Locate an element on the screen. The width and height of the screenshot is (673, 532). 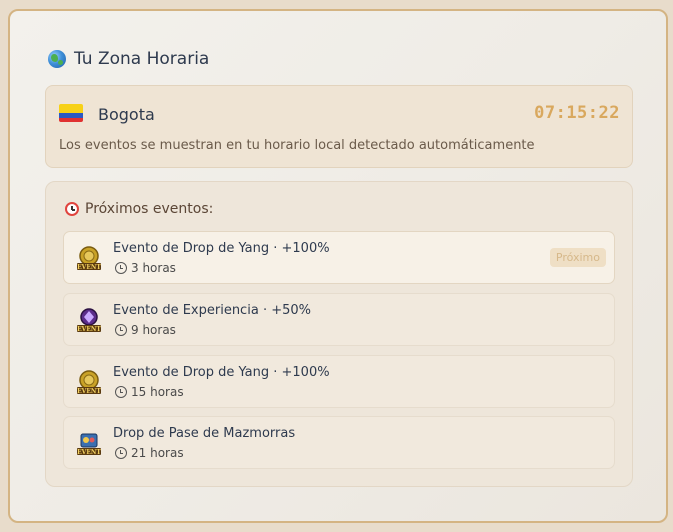
experience-event-icon: EVENT is located at coordinates (89, 320).